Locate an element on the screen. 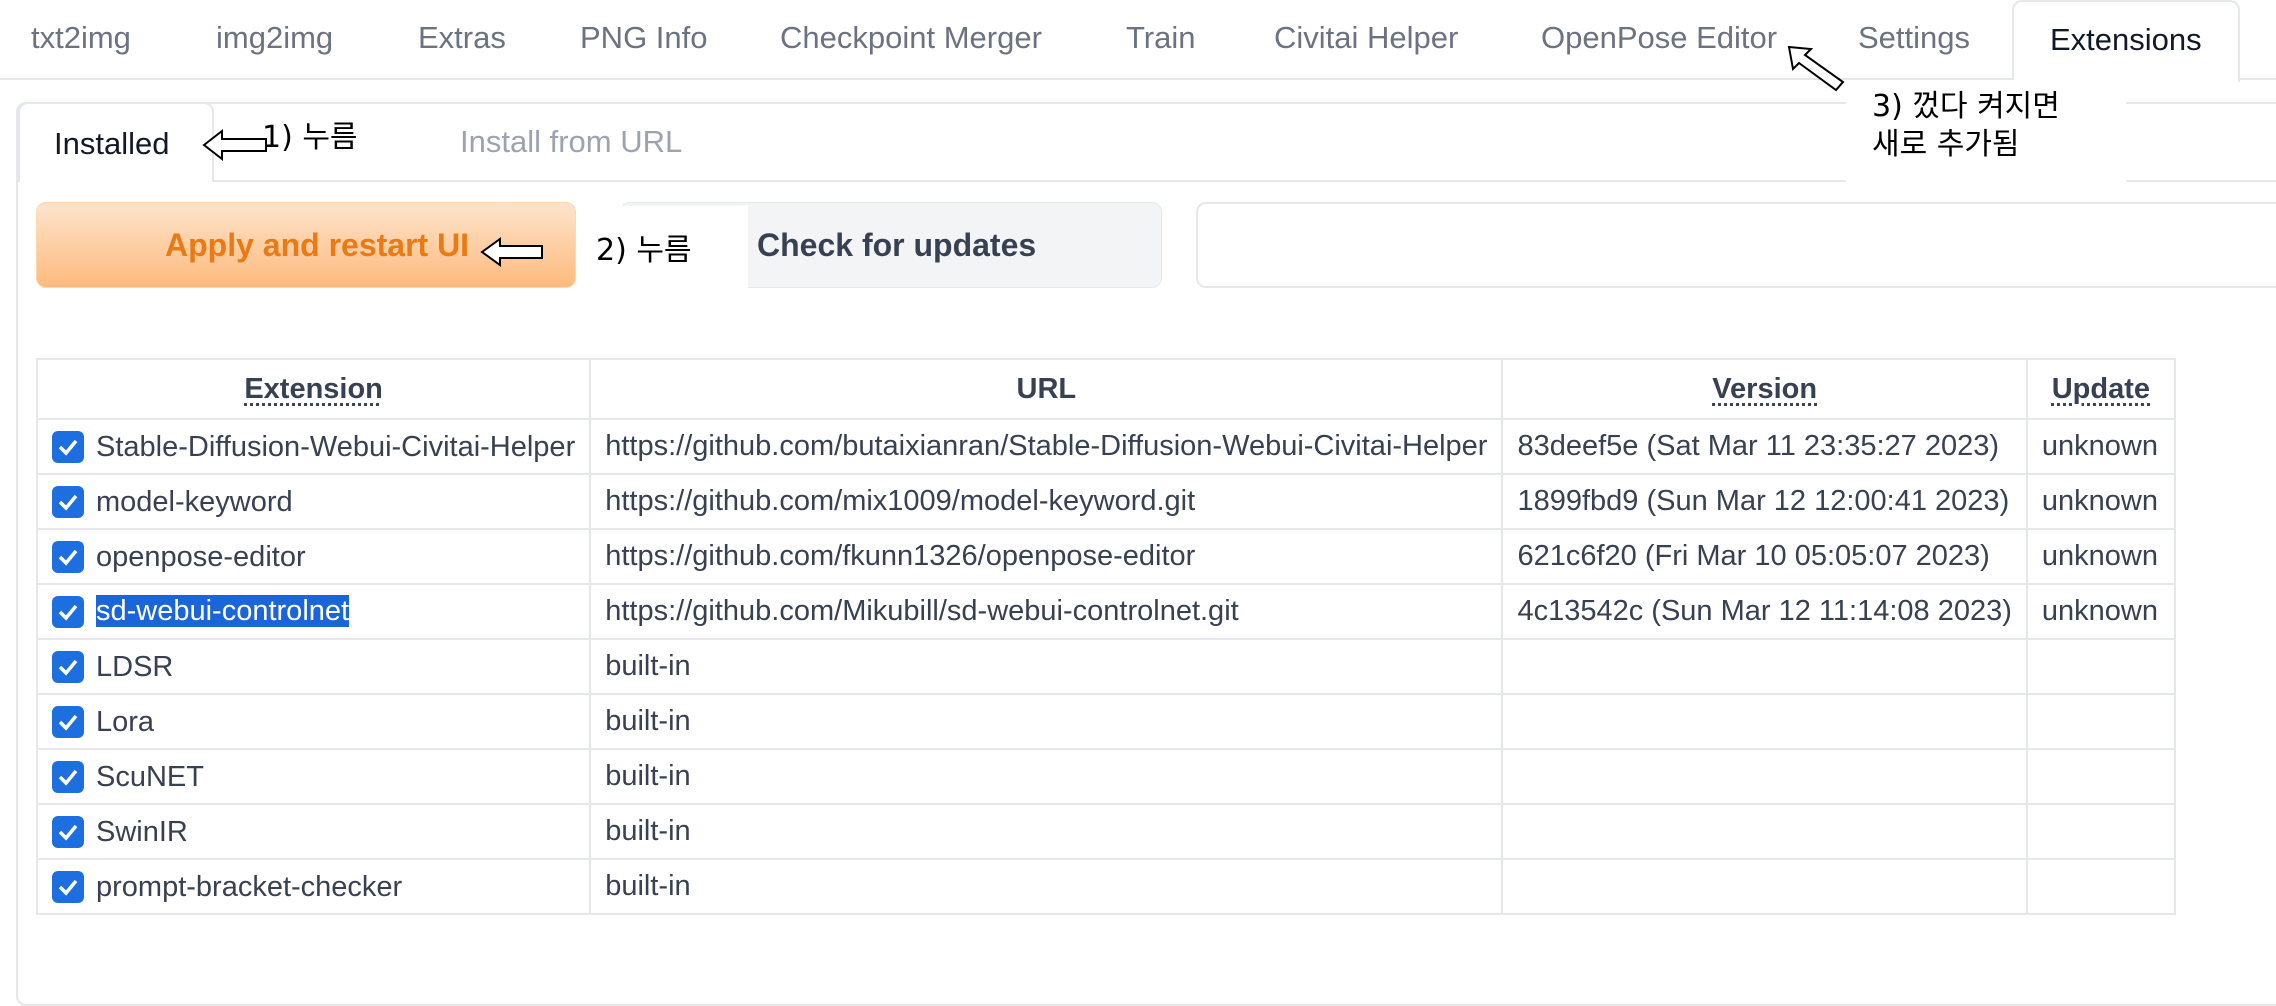  tab-png-info: PNG Info is located at coordinates (644, 38).